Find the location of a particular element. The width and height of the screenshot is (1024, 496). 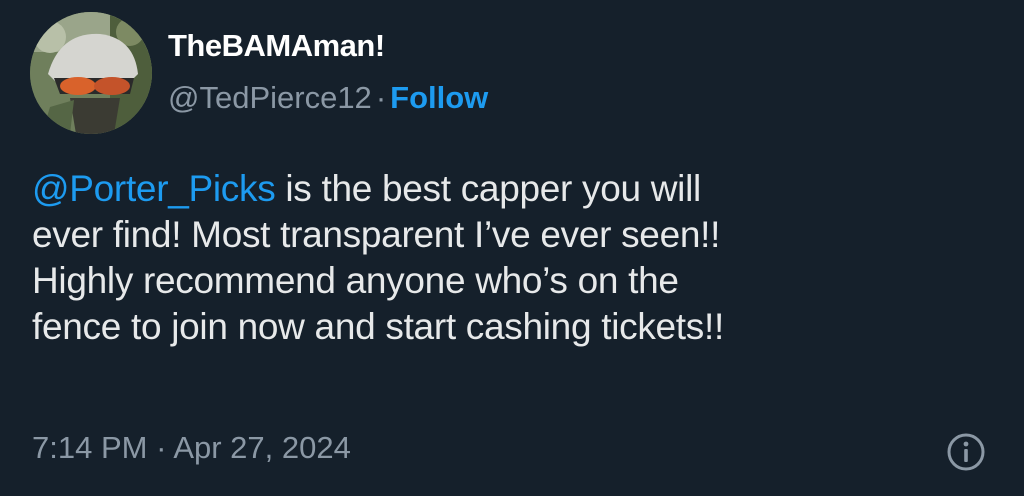

tweet-meta: 7:14 PM · Apr 27, 2024 is located at coordinates (191, 448).